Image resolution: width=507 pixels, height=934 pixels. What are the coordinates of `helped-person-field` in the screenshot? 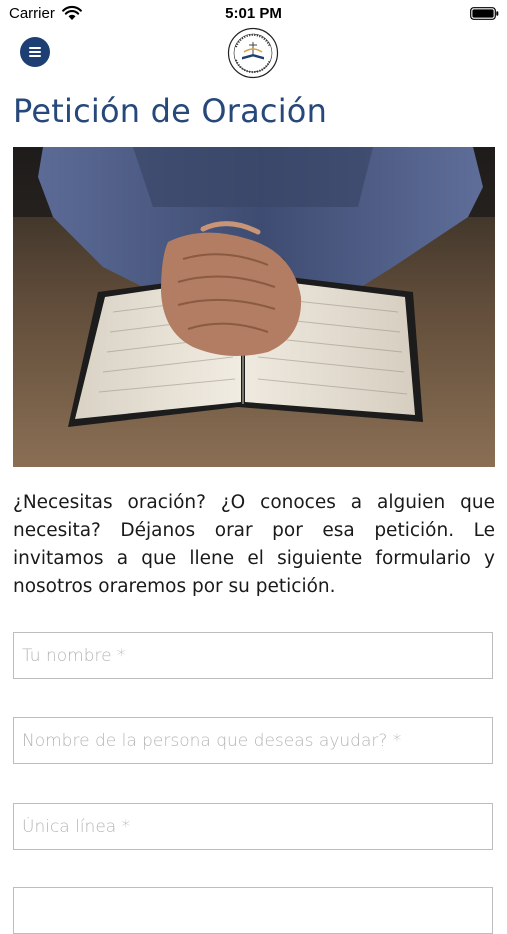 It's located at (253, 740).